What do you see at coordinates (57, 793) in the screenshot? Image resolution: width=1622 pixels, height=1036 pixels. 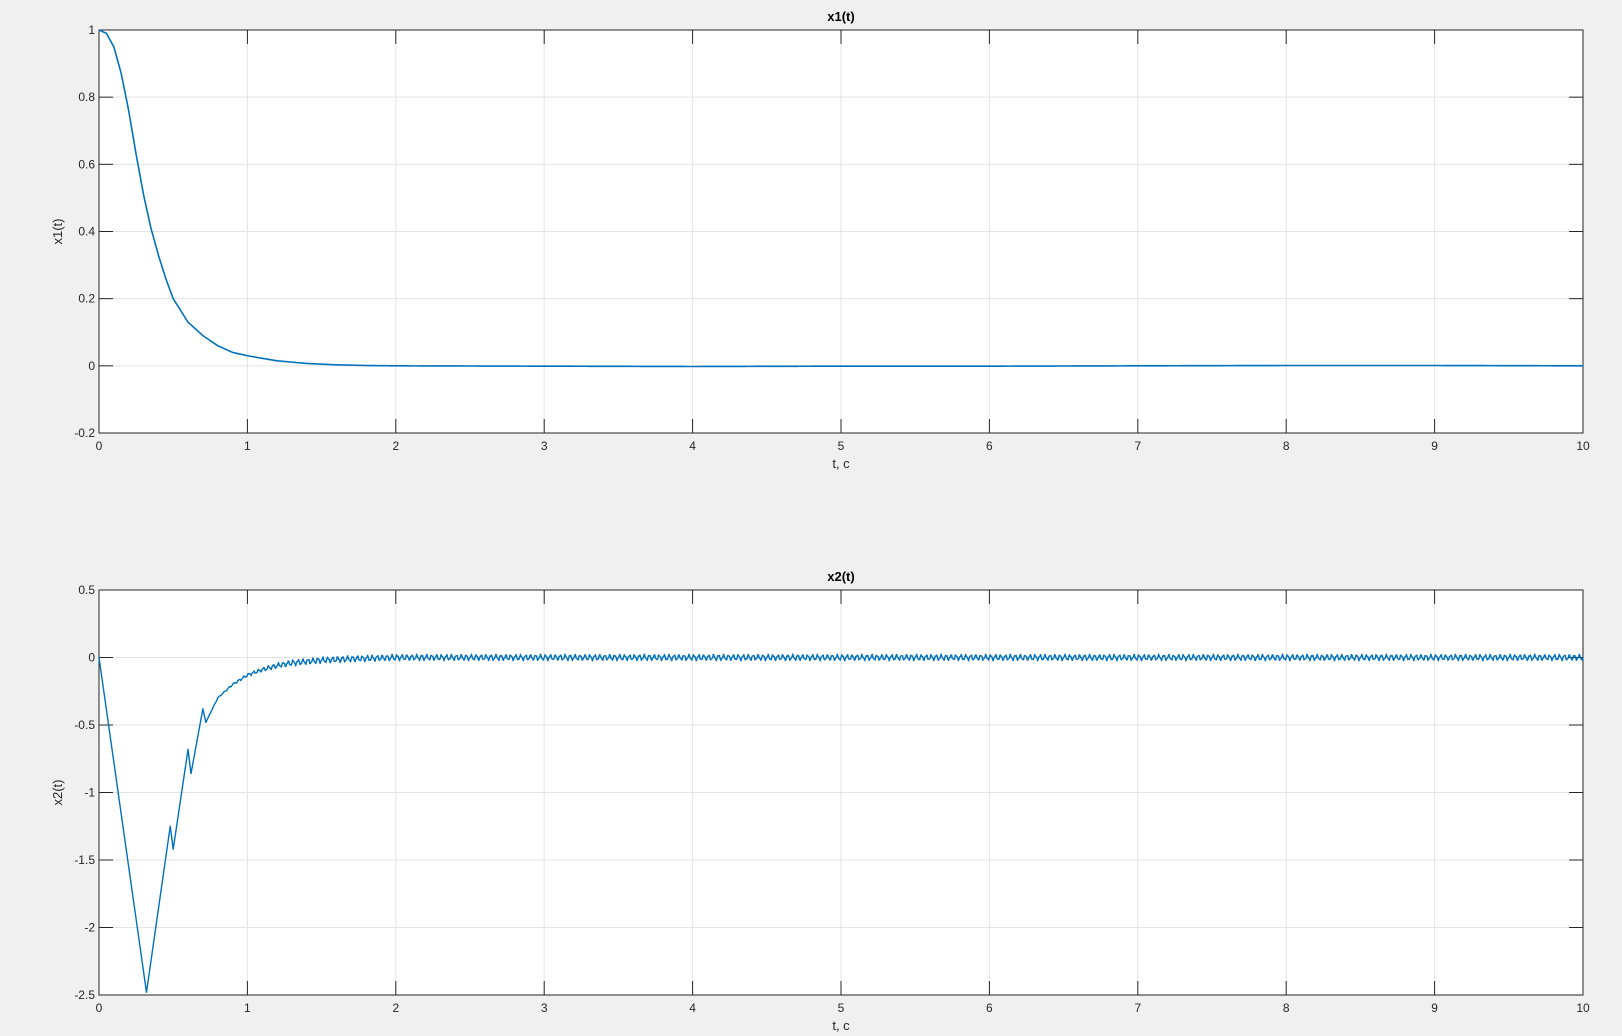 I see `y-axis-label: x2(t)` at bounding box center [57, 793].